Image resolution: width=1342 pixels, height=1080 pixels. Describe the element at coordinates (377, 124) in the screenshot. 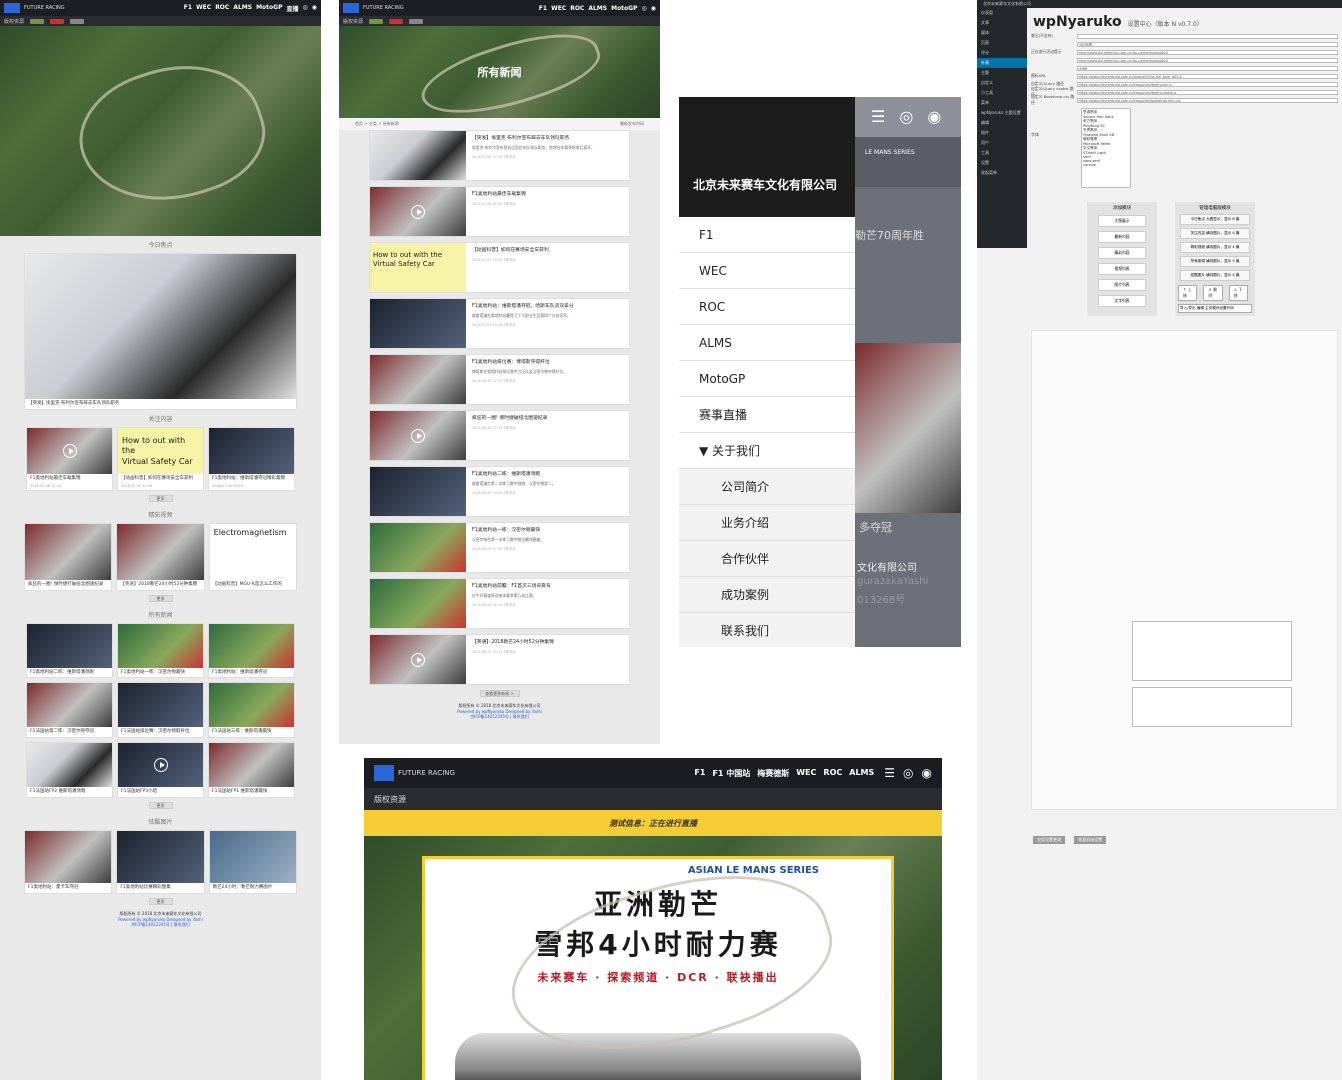

I see `breadcrumb: 首页 > 分类 > 所有新闻` at that location.